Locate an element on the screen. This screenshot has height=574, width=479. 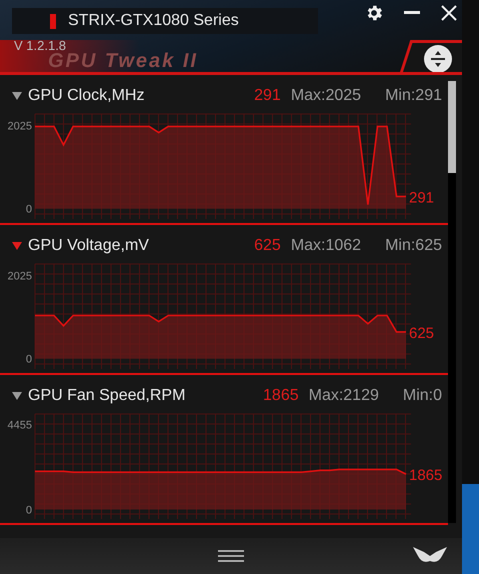
current-value: 1865 is located at coordinates (281, 396).